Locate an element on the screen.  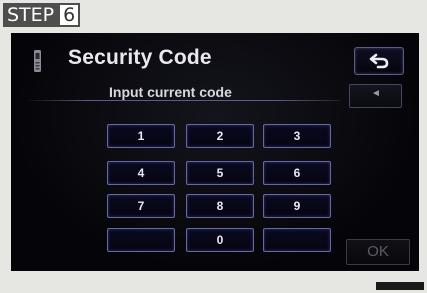
figure-code is located at coordinates (400, 286).